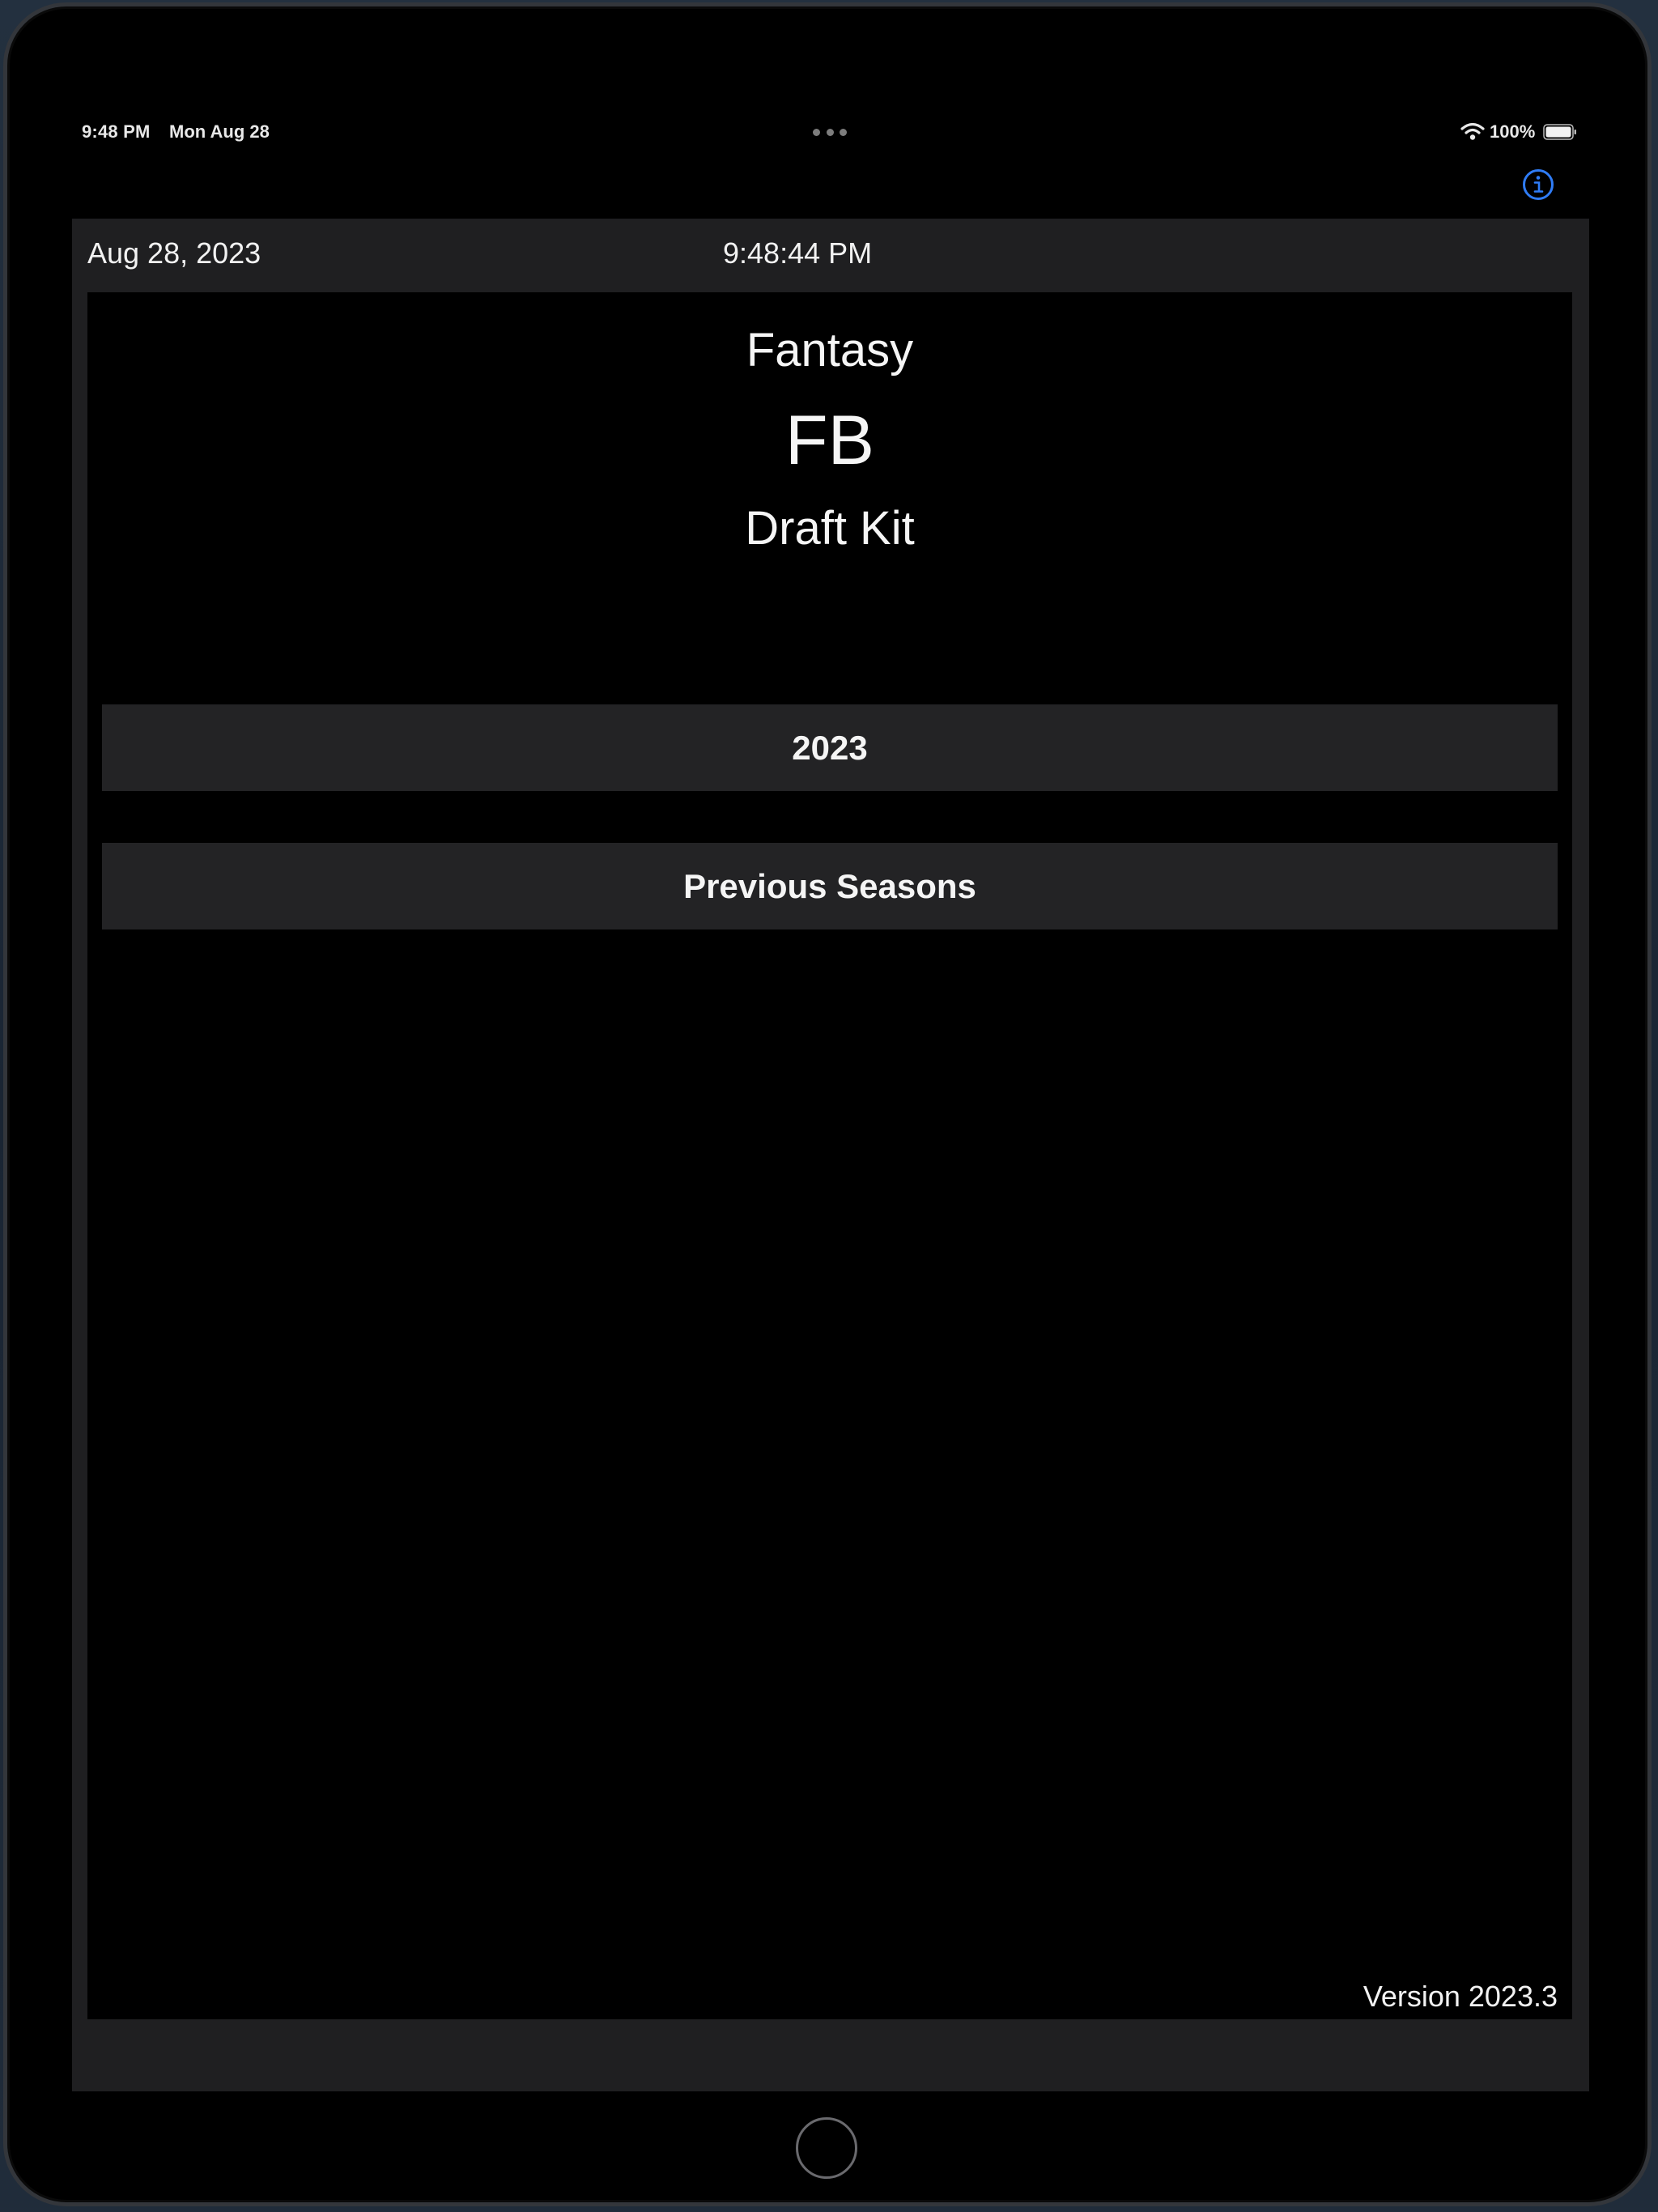  I want to click on battery-full-icon, so click(1559, 132).